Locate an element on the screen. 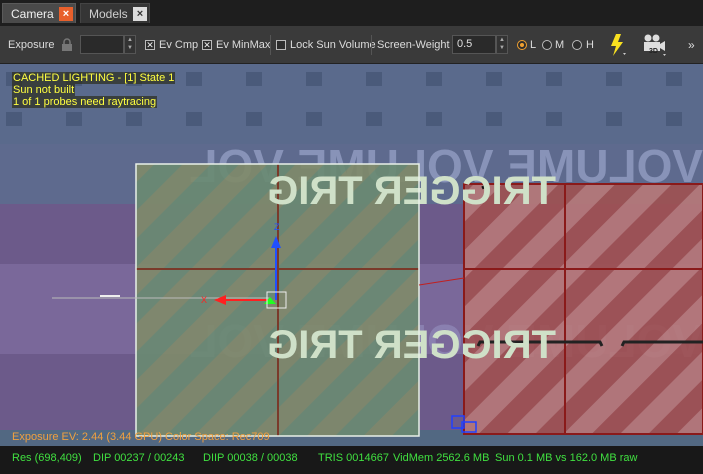 The height and width of the screenshot is (474, 703). exposure-label: Exposure is located at coordinates (31, 45).